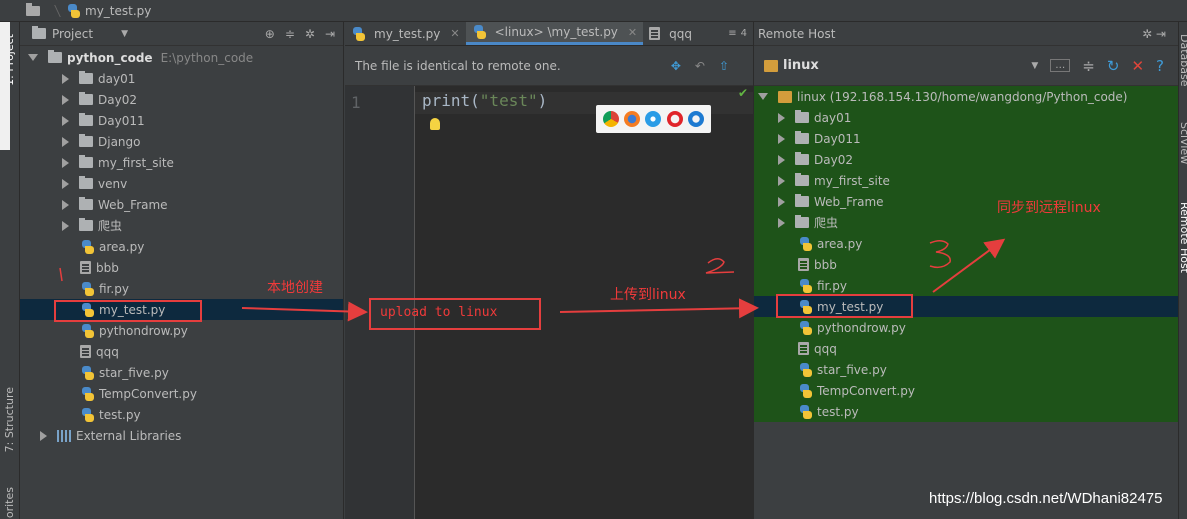 Image resolution: width=1187 pixels, height=519 pixels. Describe the element at coordinates (61, 274) in the screenshot. I see `mark-one` at that location.